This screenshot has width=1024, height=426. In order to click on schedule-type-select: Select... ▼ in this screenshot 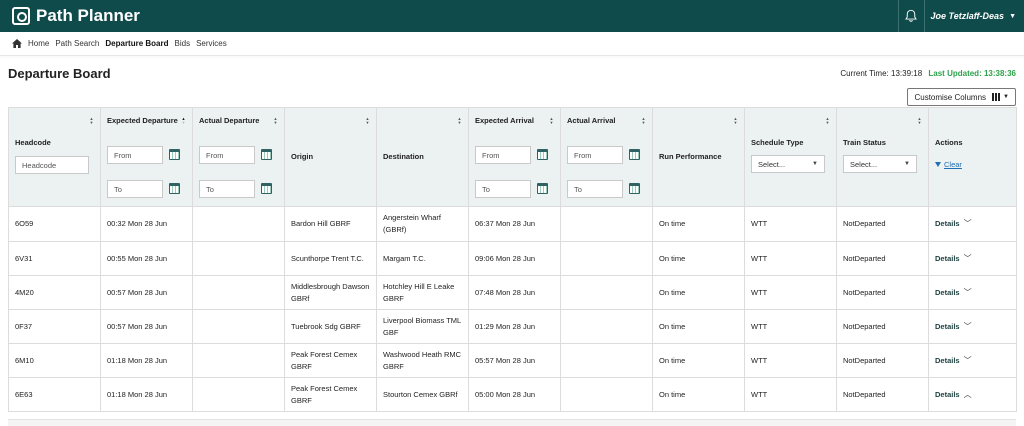, I will do `click(788, 164)`.